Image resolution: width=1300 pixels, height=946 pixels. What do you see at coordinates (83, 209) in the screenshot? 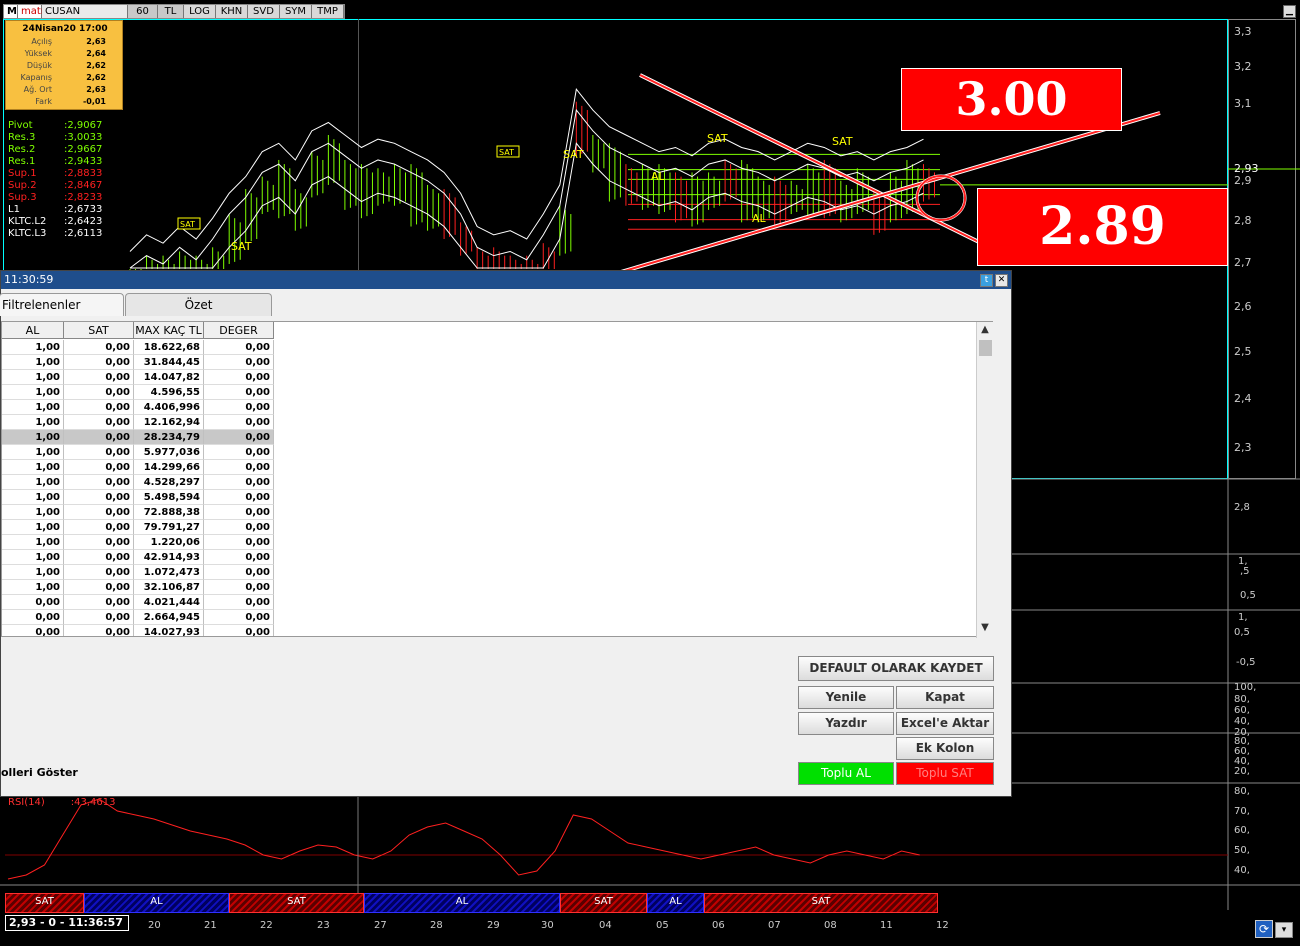
I see `level-value: :2,6733` at bounding box center [83, 209].